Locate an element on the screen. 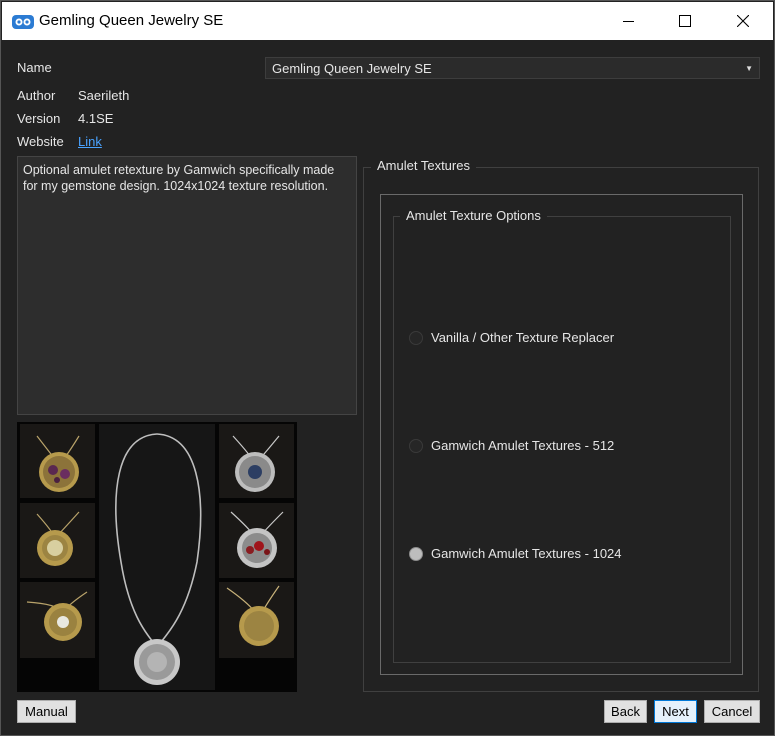  manual-button: Manual is located at coordinates (46, 711).